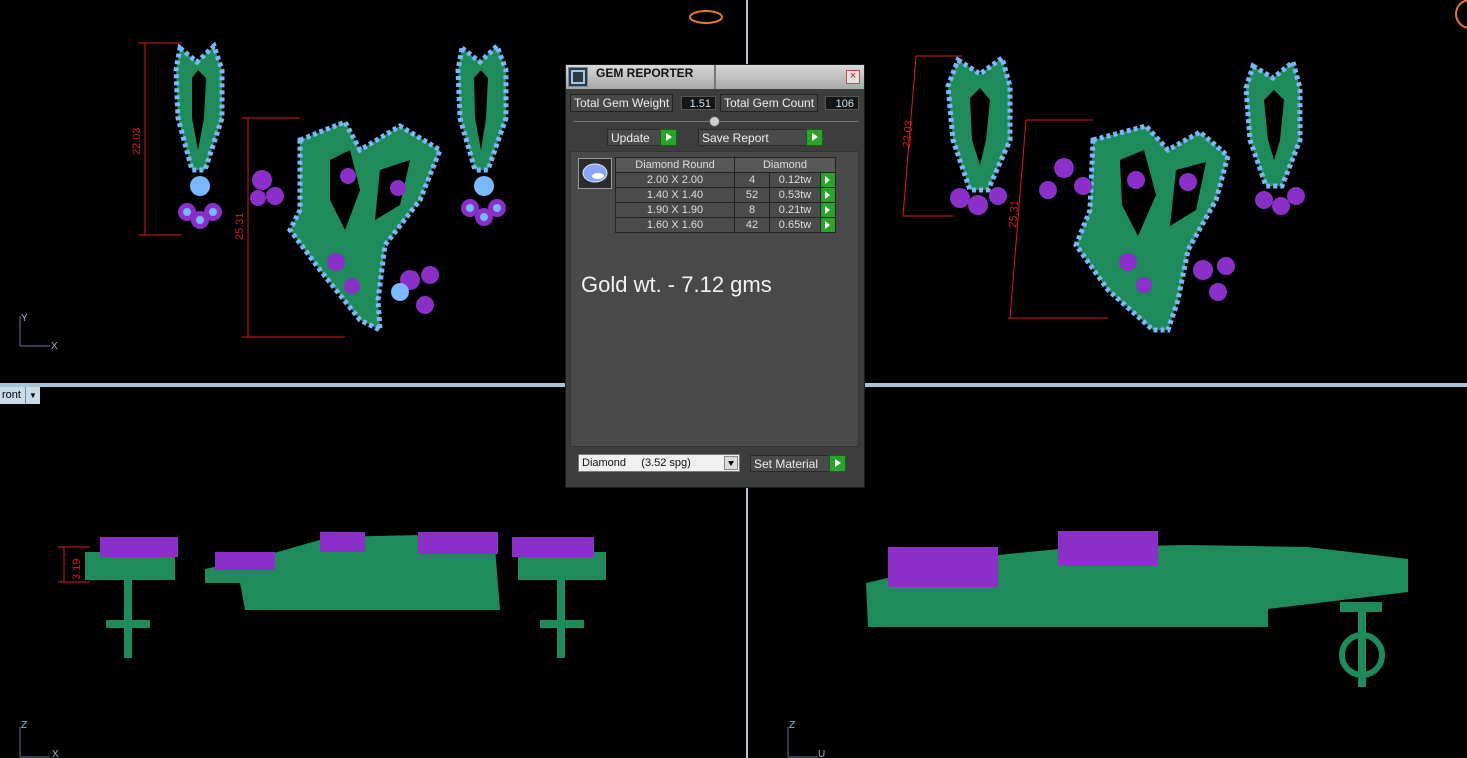 The image size is (1467, 758). Describe the element at coordinates (32, 395) in the screenshot. I see `chevron-down-icon: ▼` at that location.